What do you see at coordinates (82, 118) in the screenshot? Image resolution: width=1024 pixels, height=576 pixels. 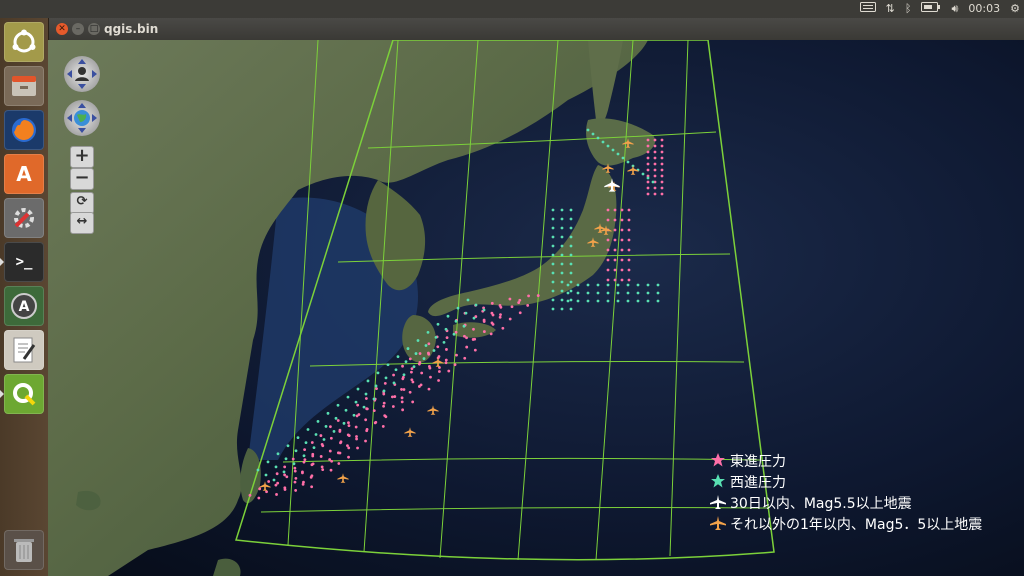 I see `globe-control` at bounding box center [82, 118].